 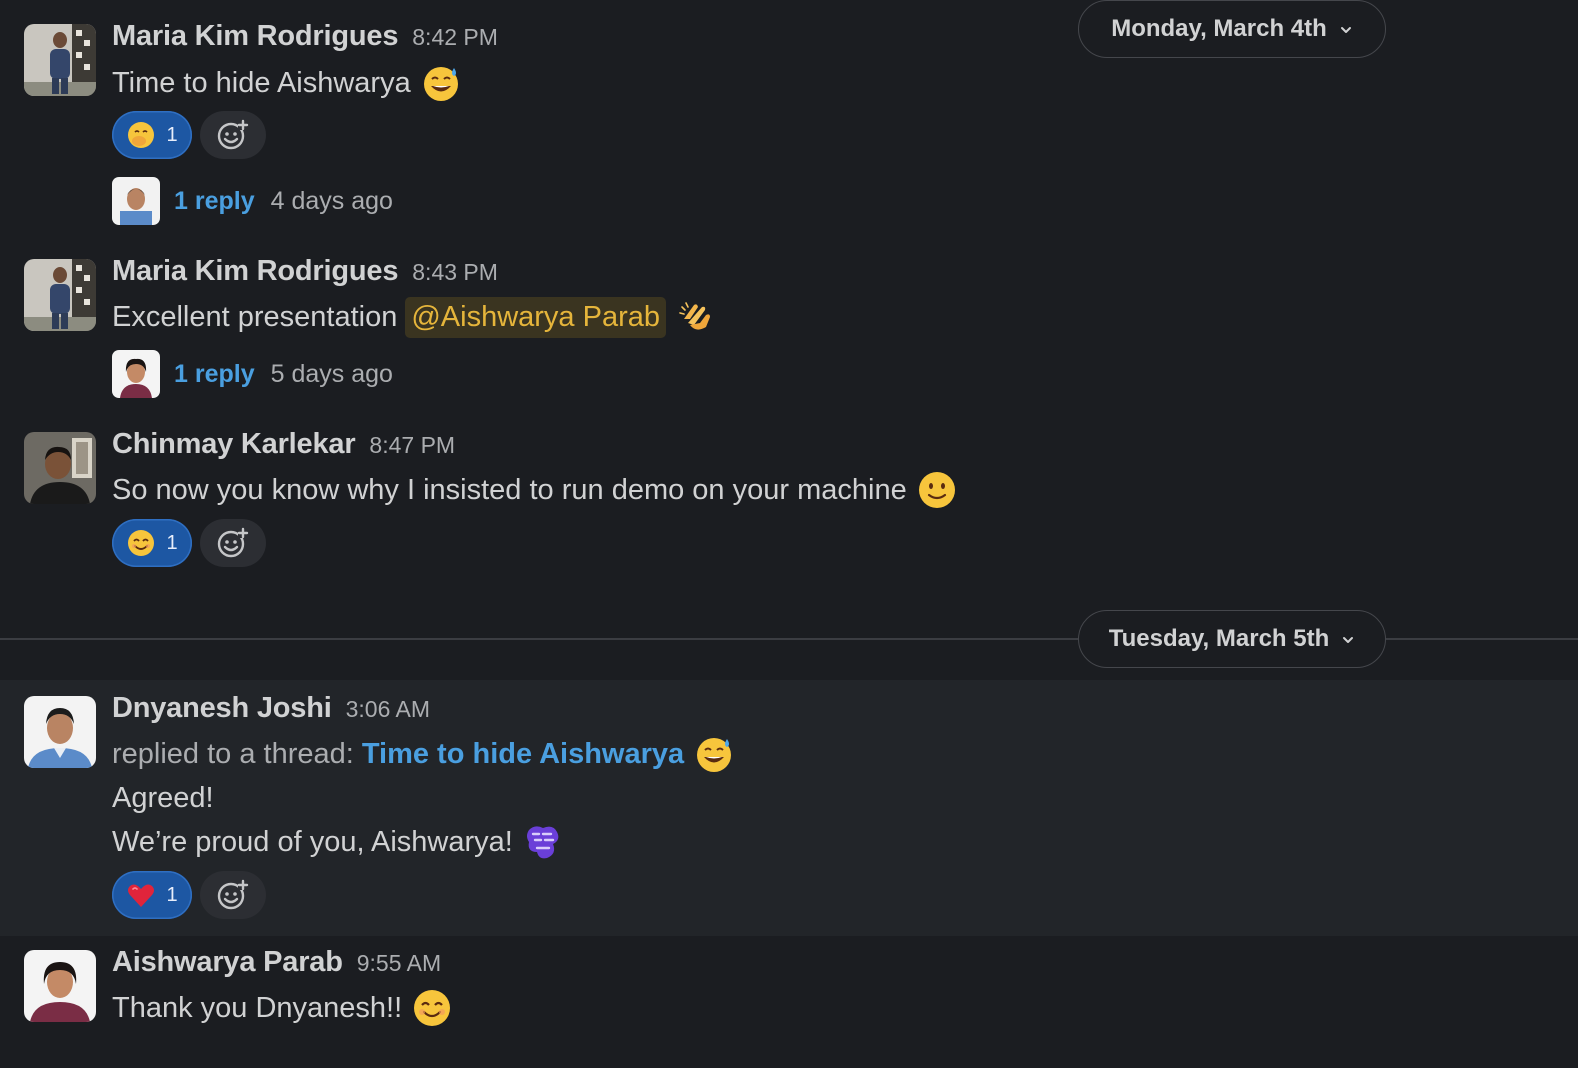 I want to click on red-heart-icon, so click(x=141, y=895).